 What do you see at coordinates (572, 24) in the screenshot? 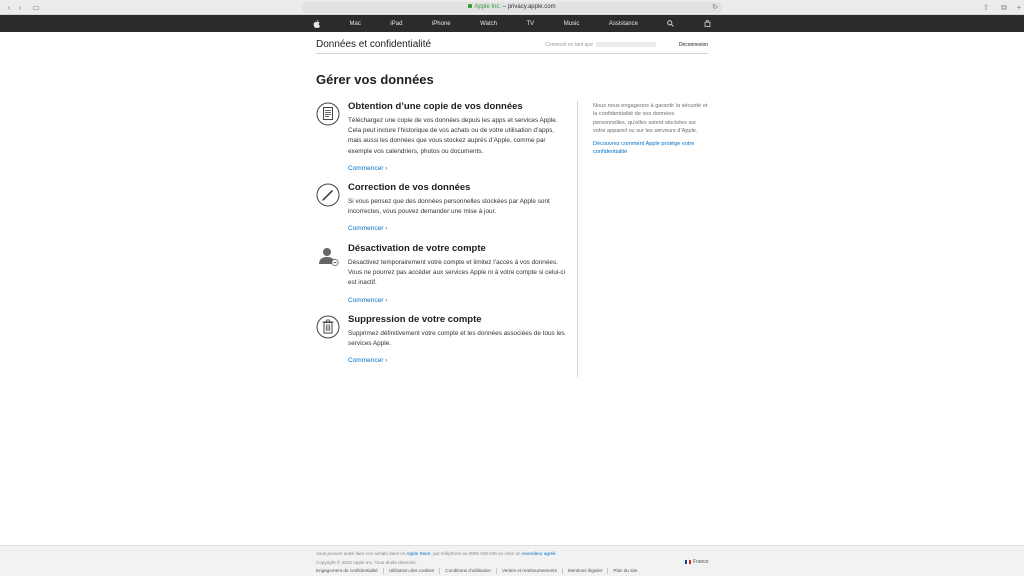
I see `nav-item-music: Music` at bounding box center [572, 24].